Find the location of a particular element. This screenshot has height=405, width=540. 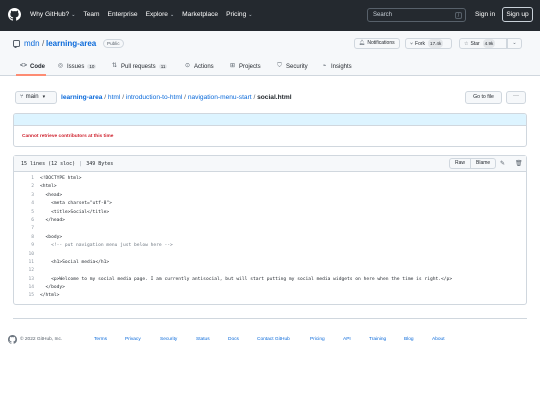

nav-explore: Explore ⌄ is located at coordinates (160, 14).